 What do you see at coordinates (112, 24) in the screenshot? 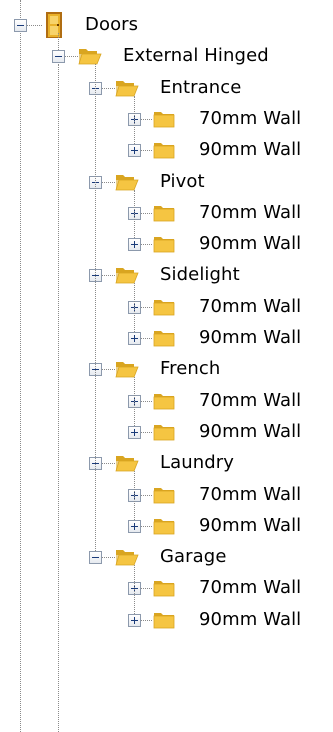
I see `node-label: Doors` at bounding box center [112, 24].